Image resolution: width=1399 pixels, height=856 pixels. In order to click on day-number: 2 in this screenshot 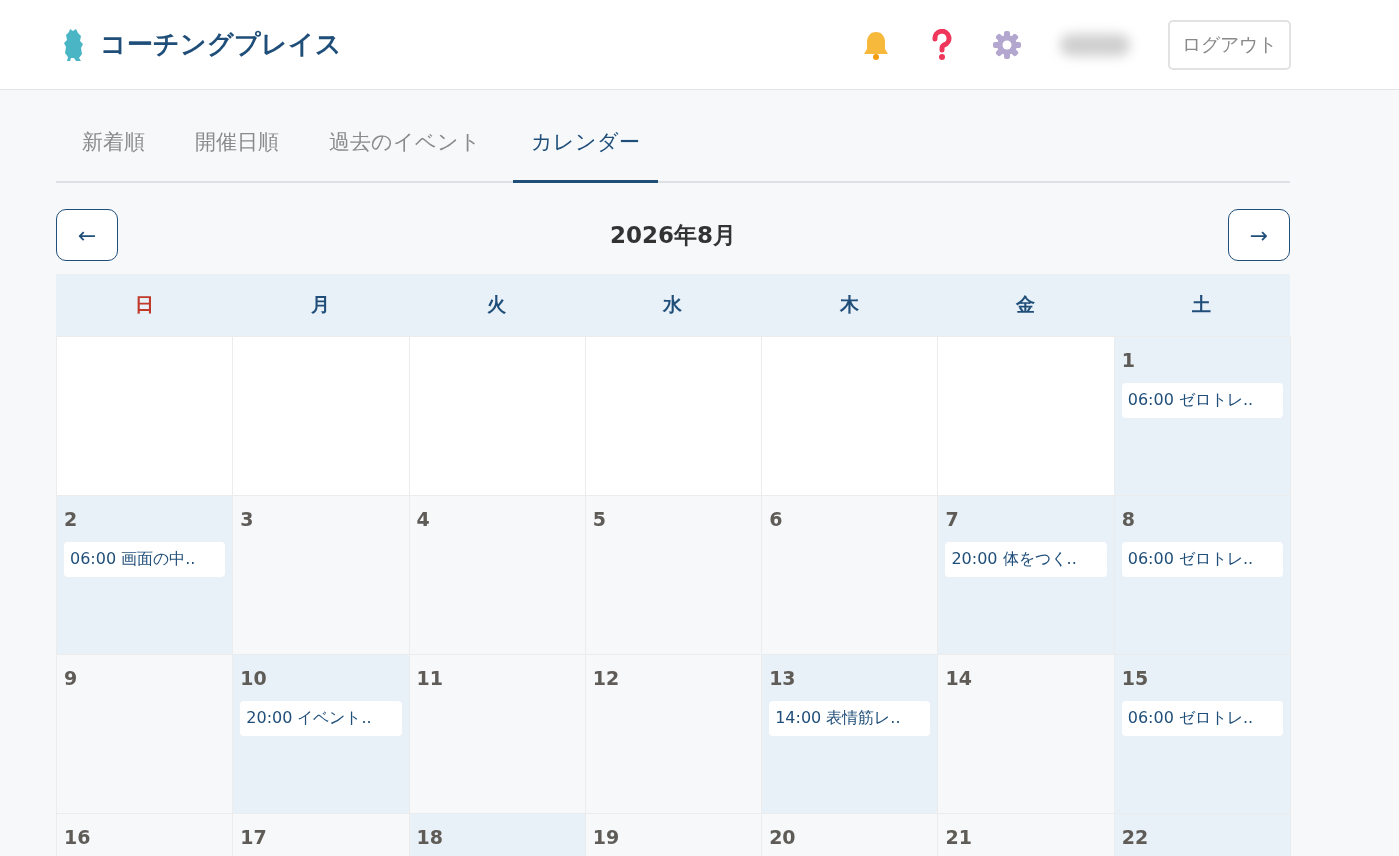, I will do `click(71, 519)`.